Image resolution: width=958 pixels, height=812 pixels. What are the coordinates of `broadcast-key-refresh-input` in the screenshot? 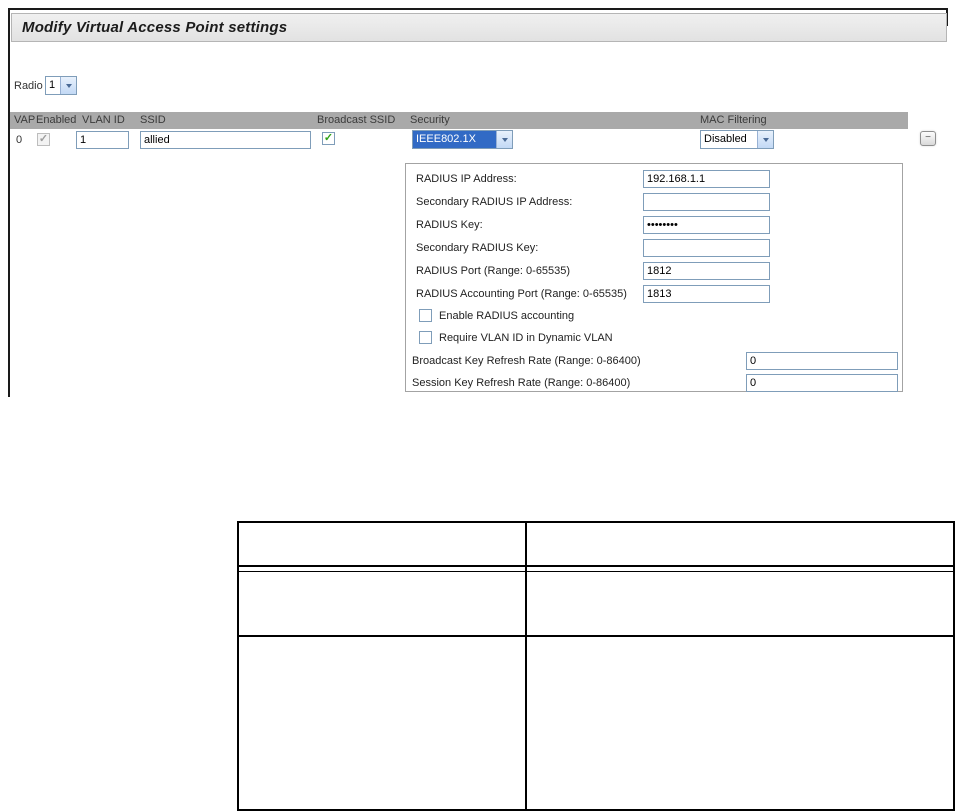 It's located at (822, 361).